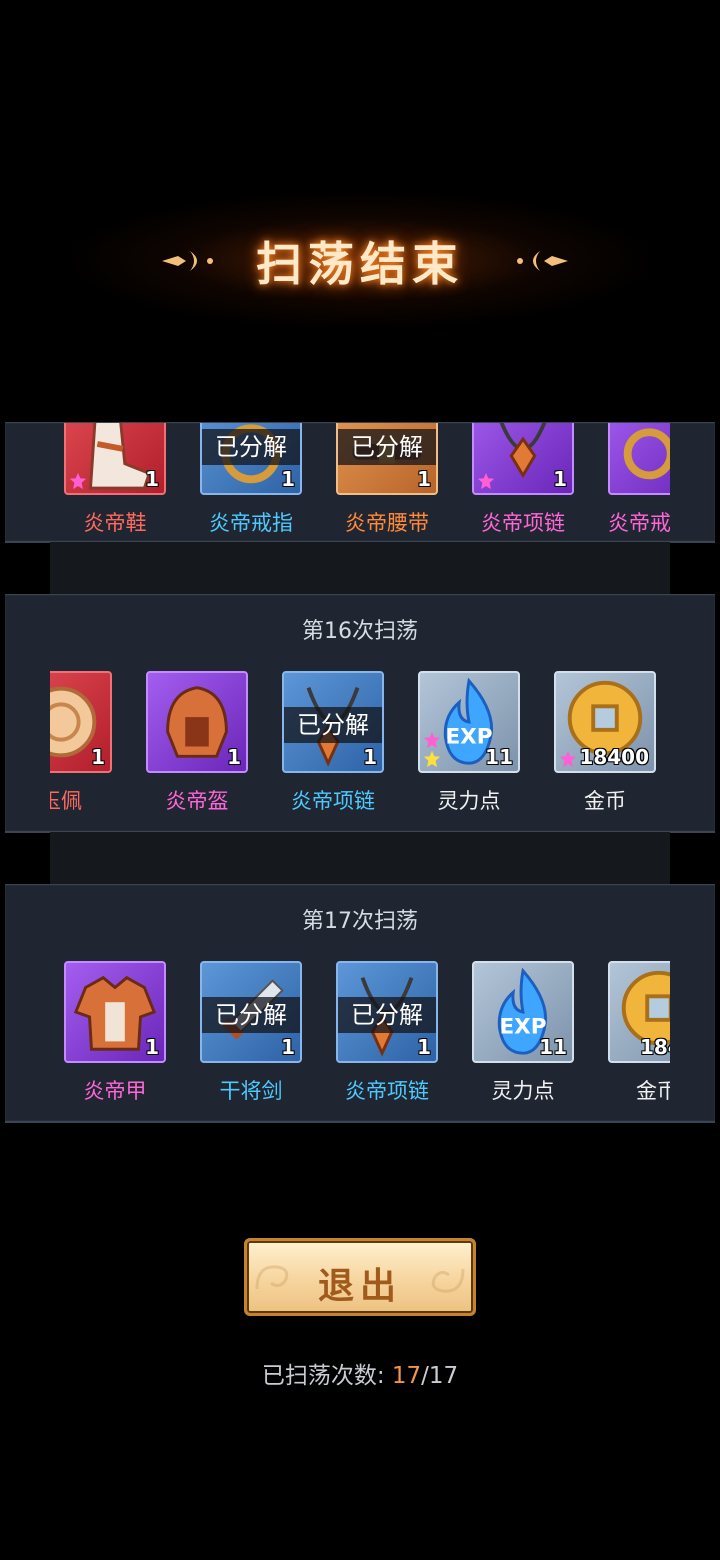 The image size is (720, 1560). What do you see at coordinates (360, 1277) in the screenshot?
I see `exit-button: 退出` at bounding box center [360, 1277].